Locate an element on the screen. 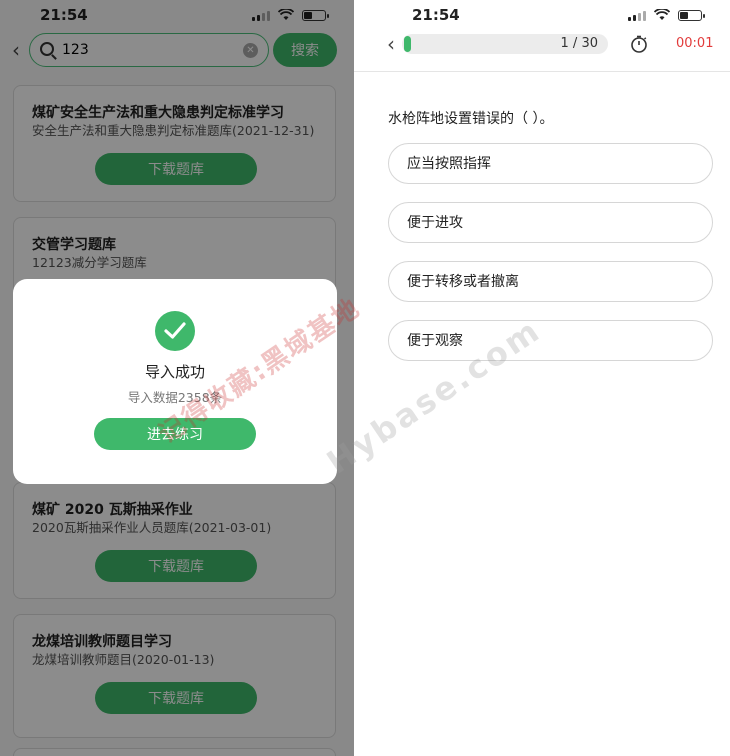  stopwatch-icon is located at coordinates (639, 44).